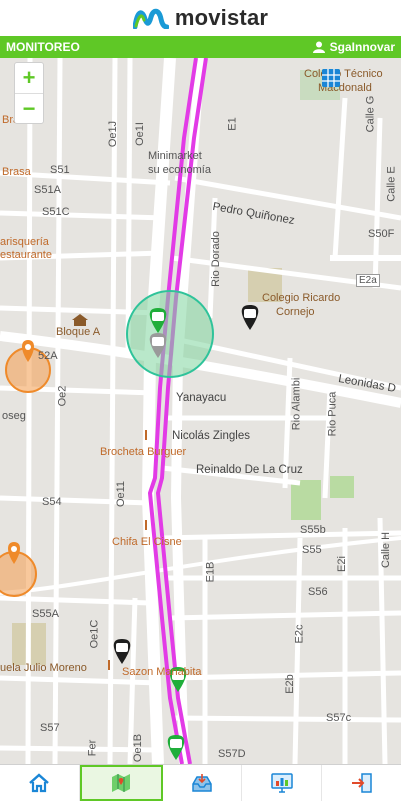  What do you see at coordinates (249, 470) in the screenshot?
I see `map-label: Reinaldo De La Cruz` at bounding box center [249, 470].